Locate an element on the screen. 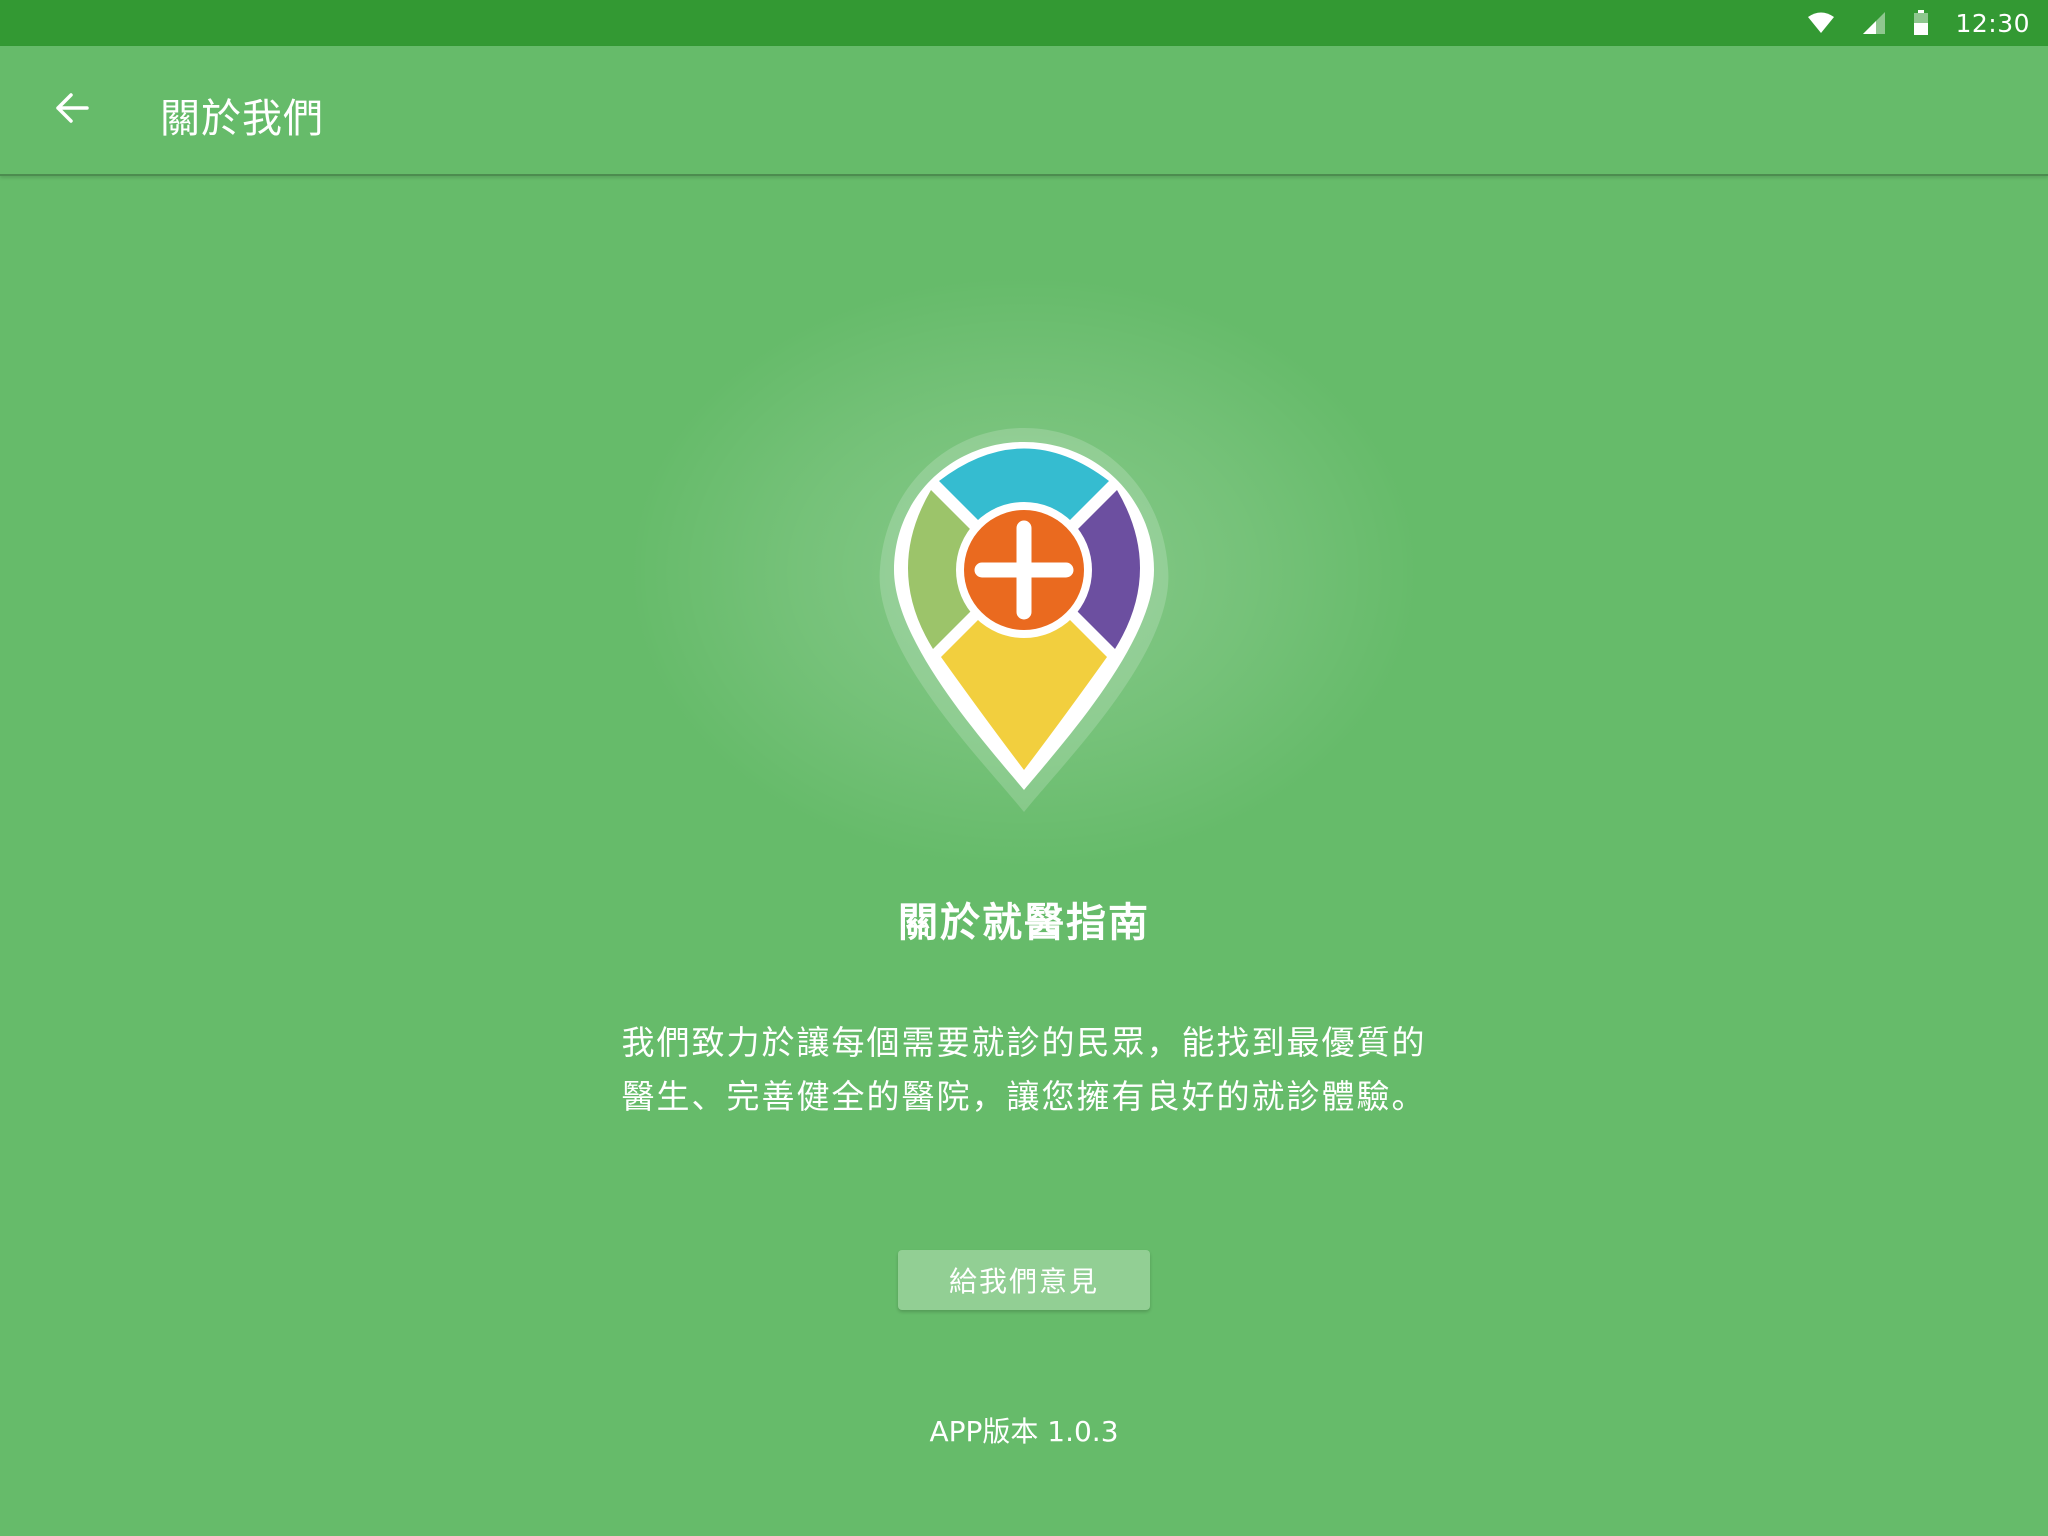 This screenshot has height=1536, width=2048. status-icons: 12:30 is located at coordinates (1918, 23).